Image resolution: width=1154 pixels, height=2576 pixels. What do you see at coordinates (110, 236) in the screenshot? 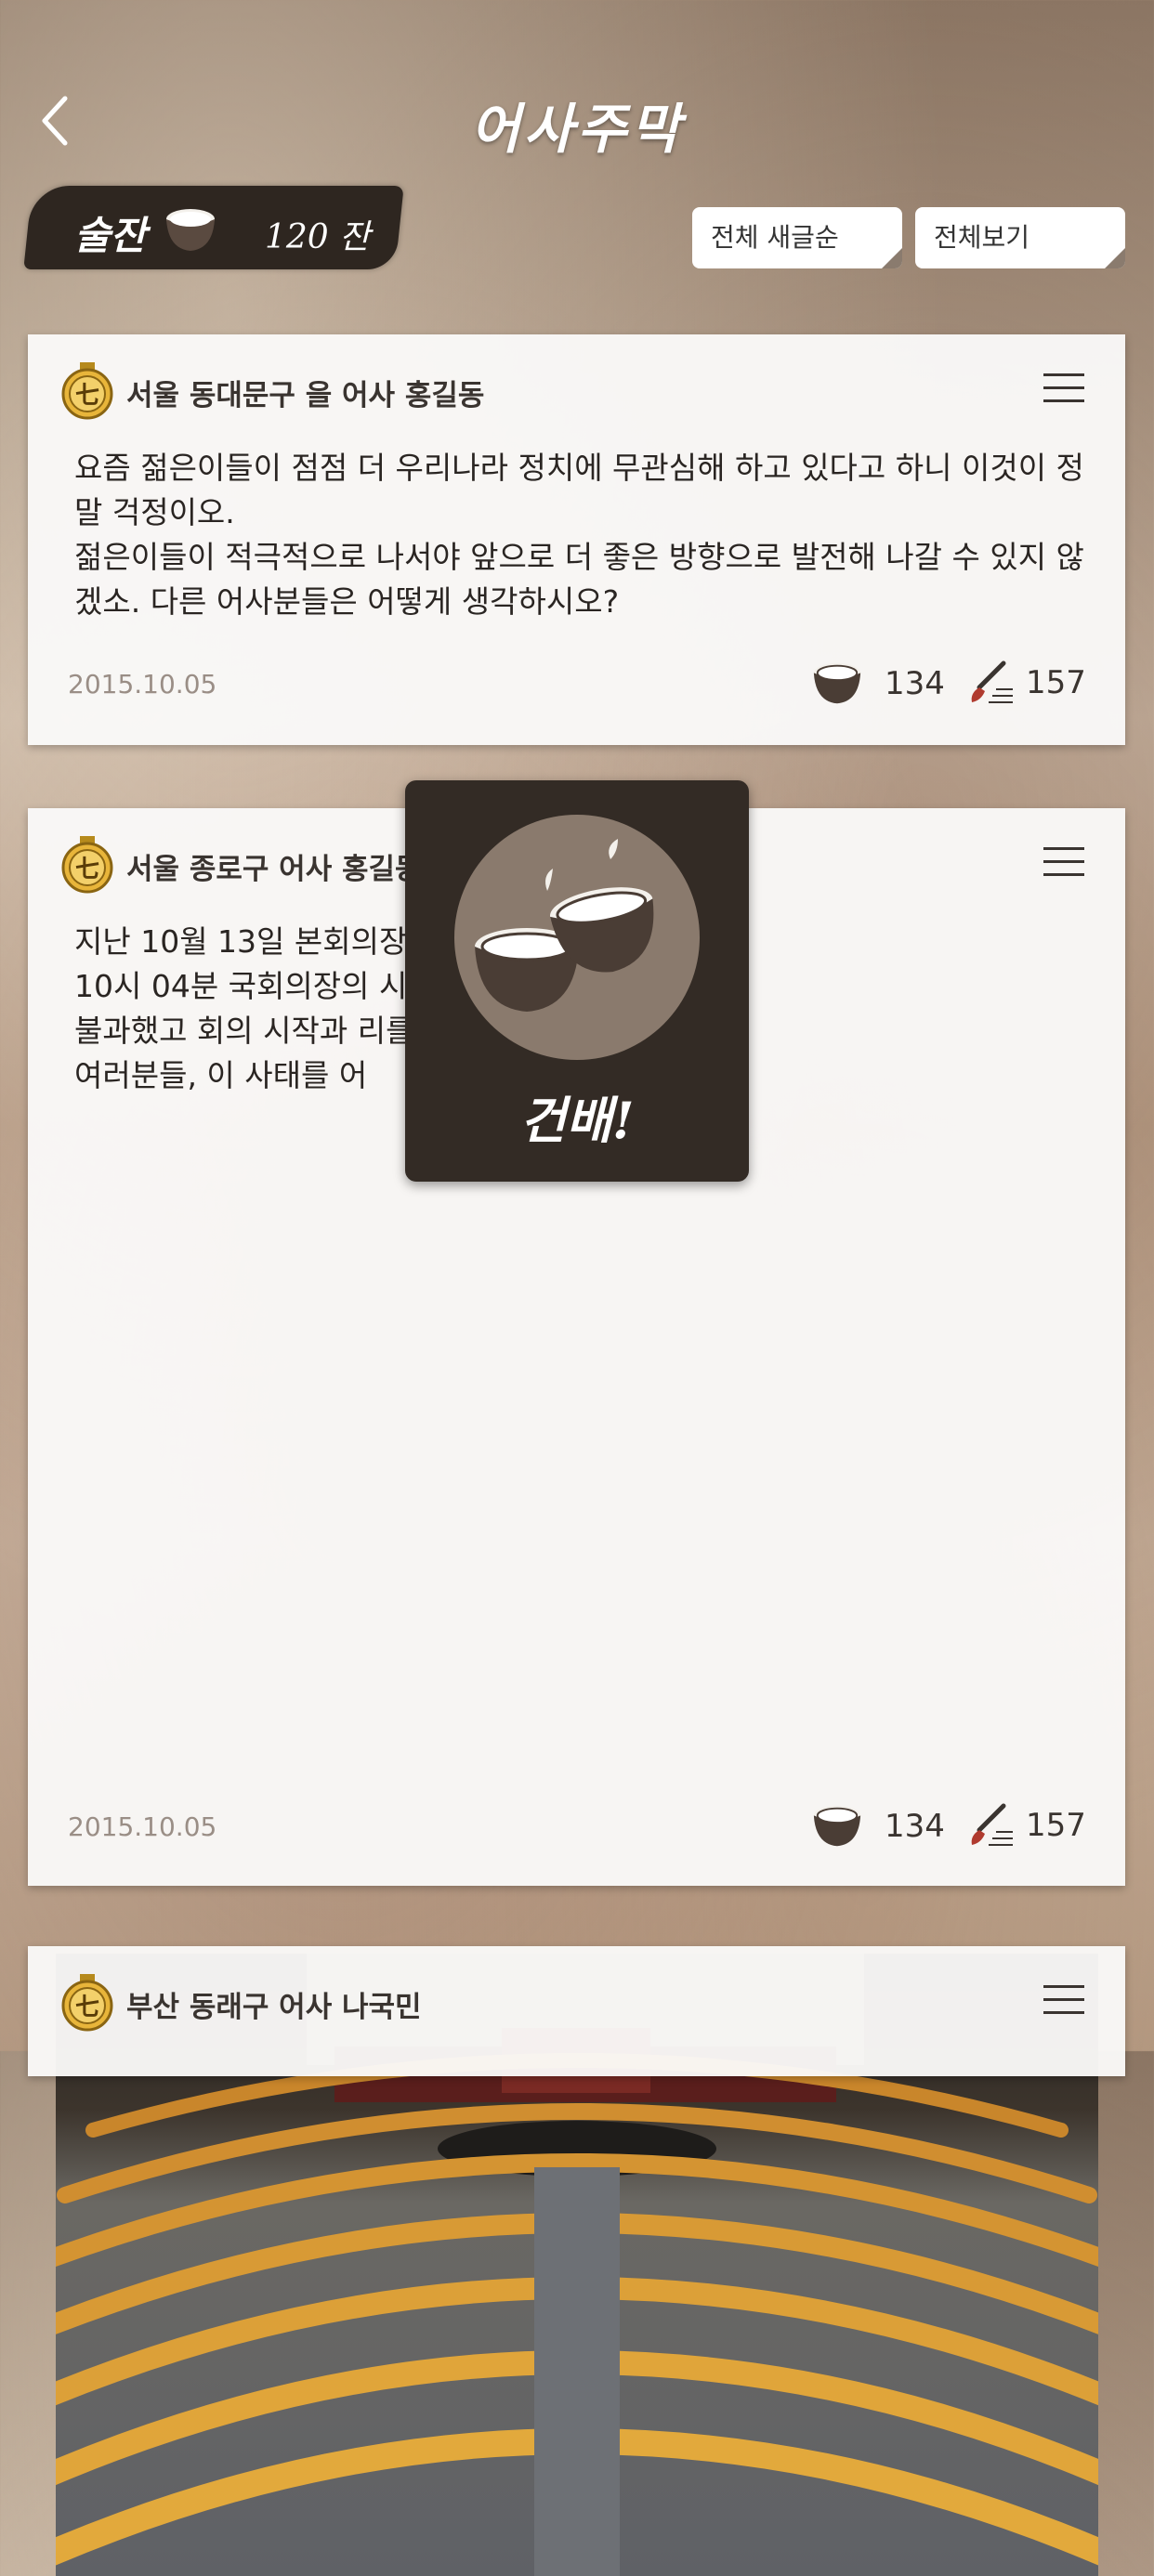
I see `drink-label: 술잔` at bounding box center [110, 236].